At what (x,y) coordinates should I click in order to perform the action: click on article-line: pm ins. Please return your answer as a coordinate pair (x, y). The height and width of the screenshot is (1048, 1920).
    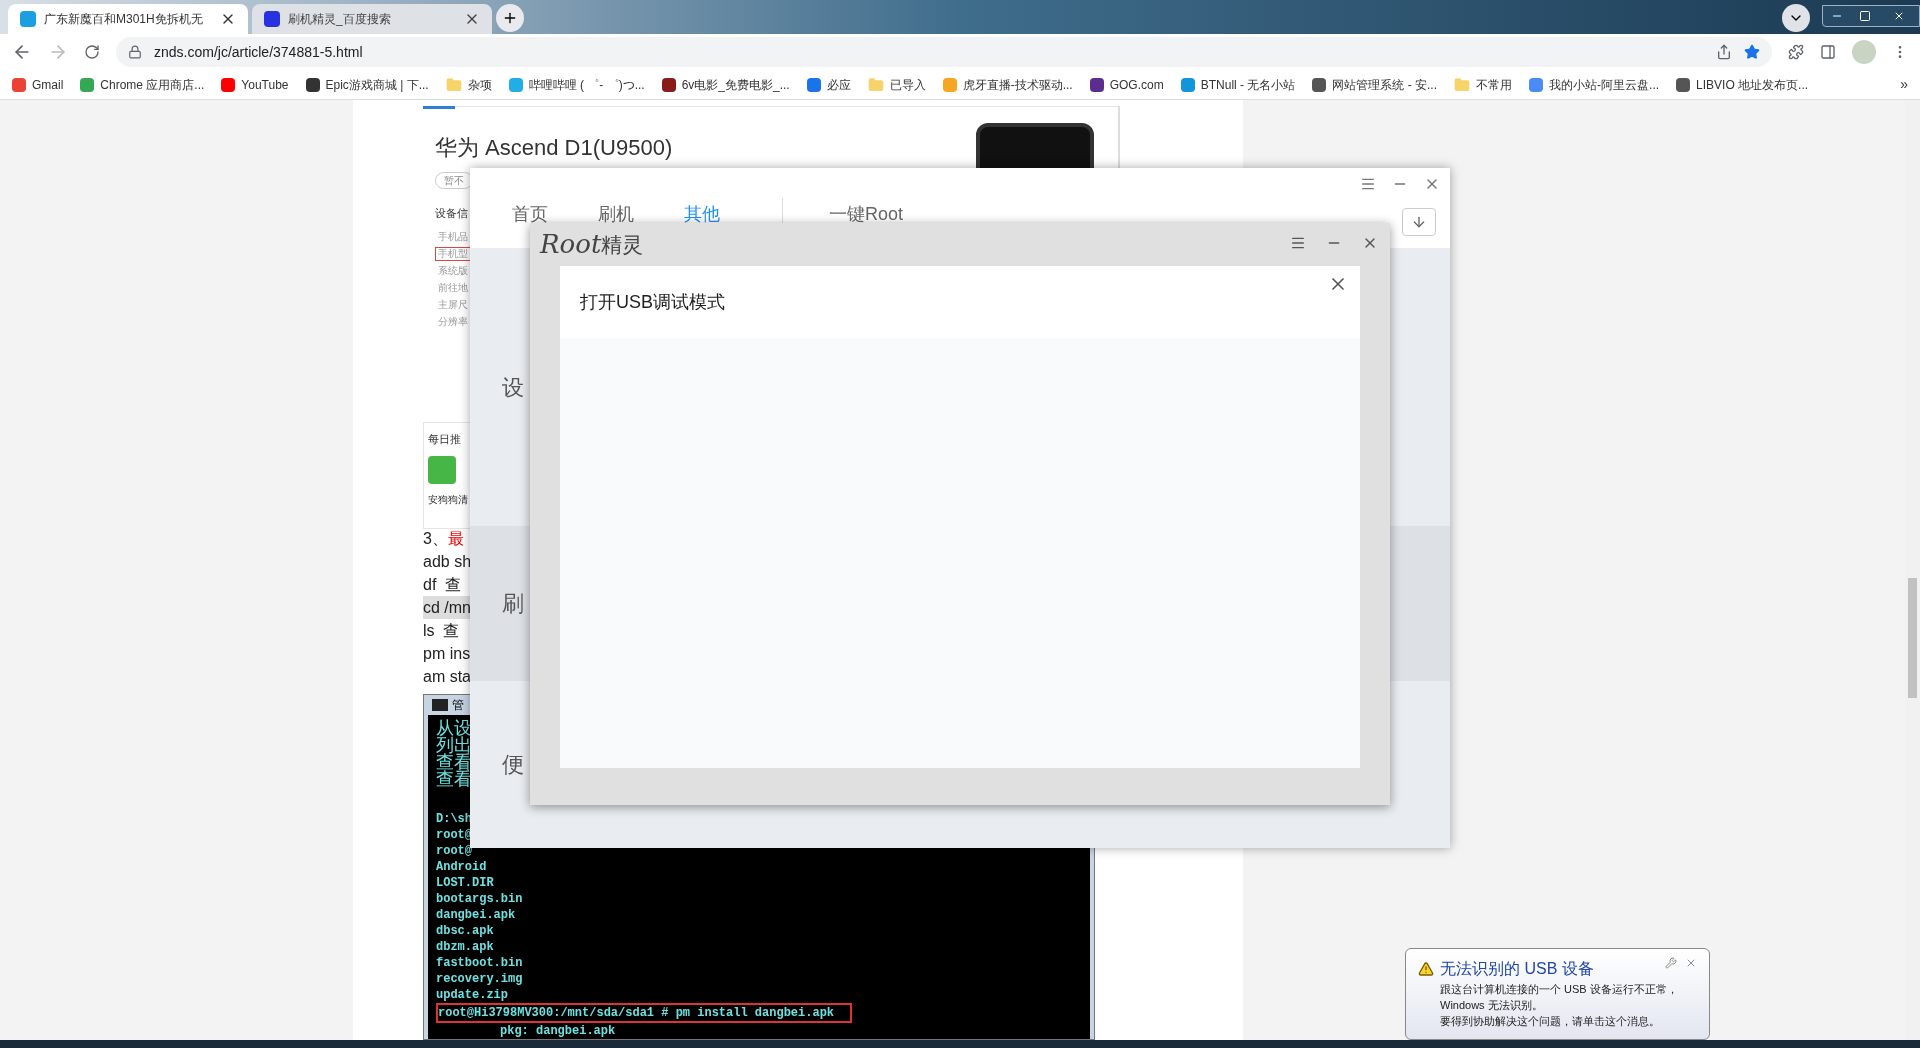
    Looking at the image, I should click on (447, 654).